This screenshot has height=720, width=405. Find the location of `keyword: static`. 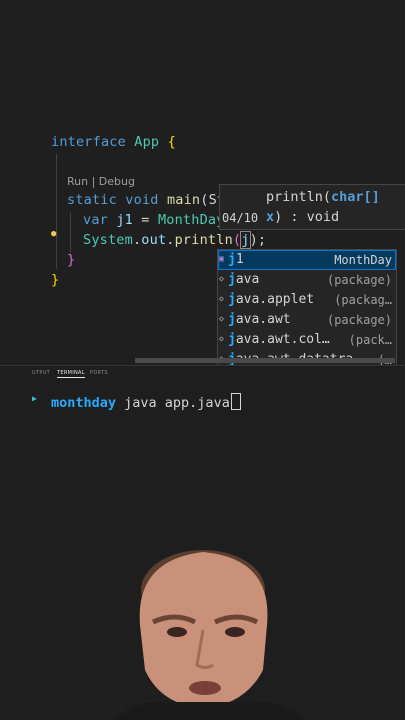

keyword: static is located at coordinates (92, 200).